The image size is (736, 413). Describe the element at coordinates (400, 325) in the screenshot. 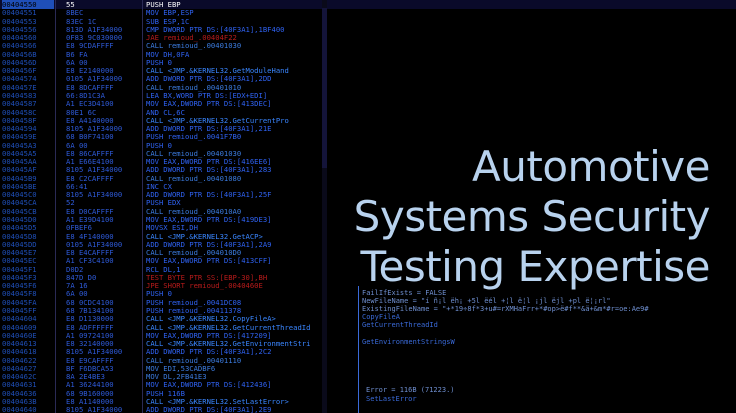

I see `comment-getcurrentthreadid: GetCurrentThreadId` at that location.